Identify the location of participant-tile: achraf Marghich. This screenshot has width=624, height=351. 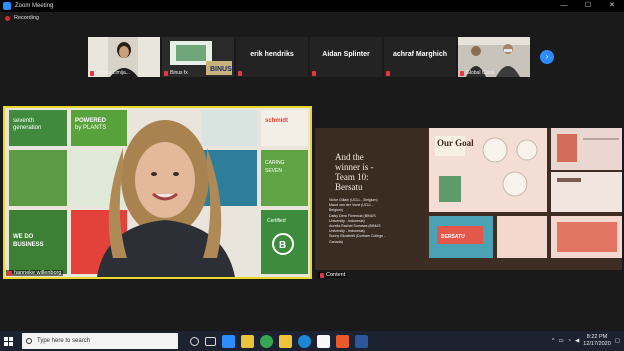
(420, 57).